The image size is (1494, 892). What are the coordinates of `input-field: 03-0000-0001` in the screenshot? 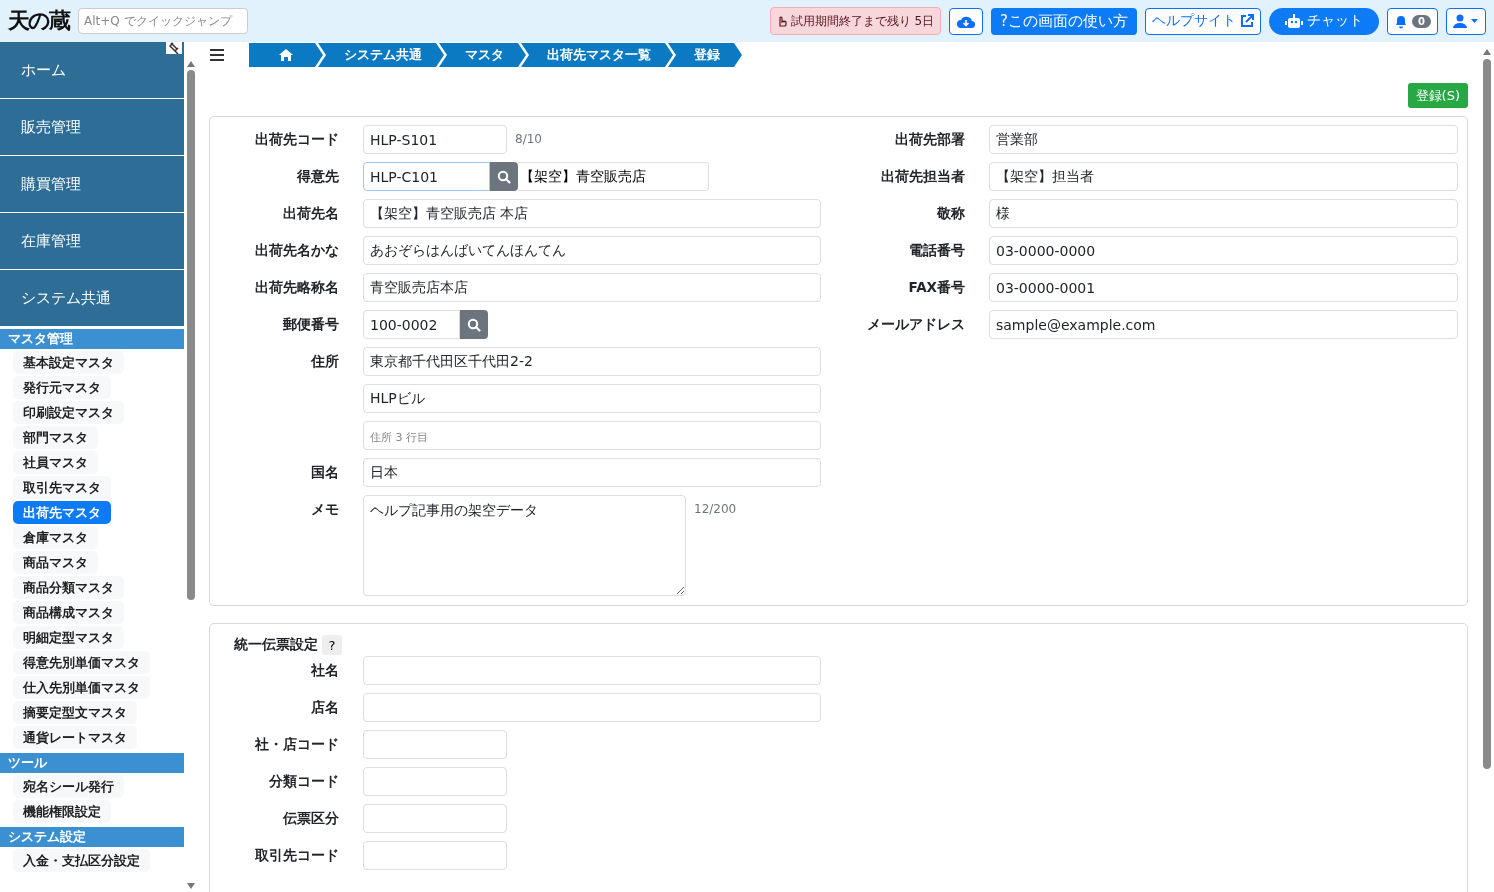 It's located at (1223, 287).